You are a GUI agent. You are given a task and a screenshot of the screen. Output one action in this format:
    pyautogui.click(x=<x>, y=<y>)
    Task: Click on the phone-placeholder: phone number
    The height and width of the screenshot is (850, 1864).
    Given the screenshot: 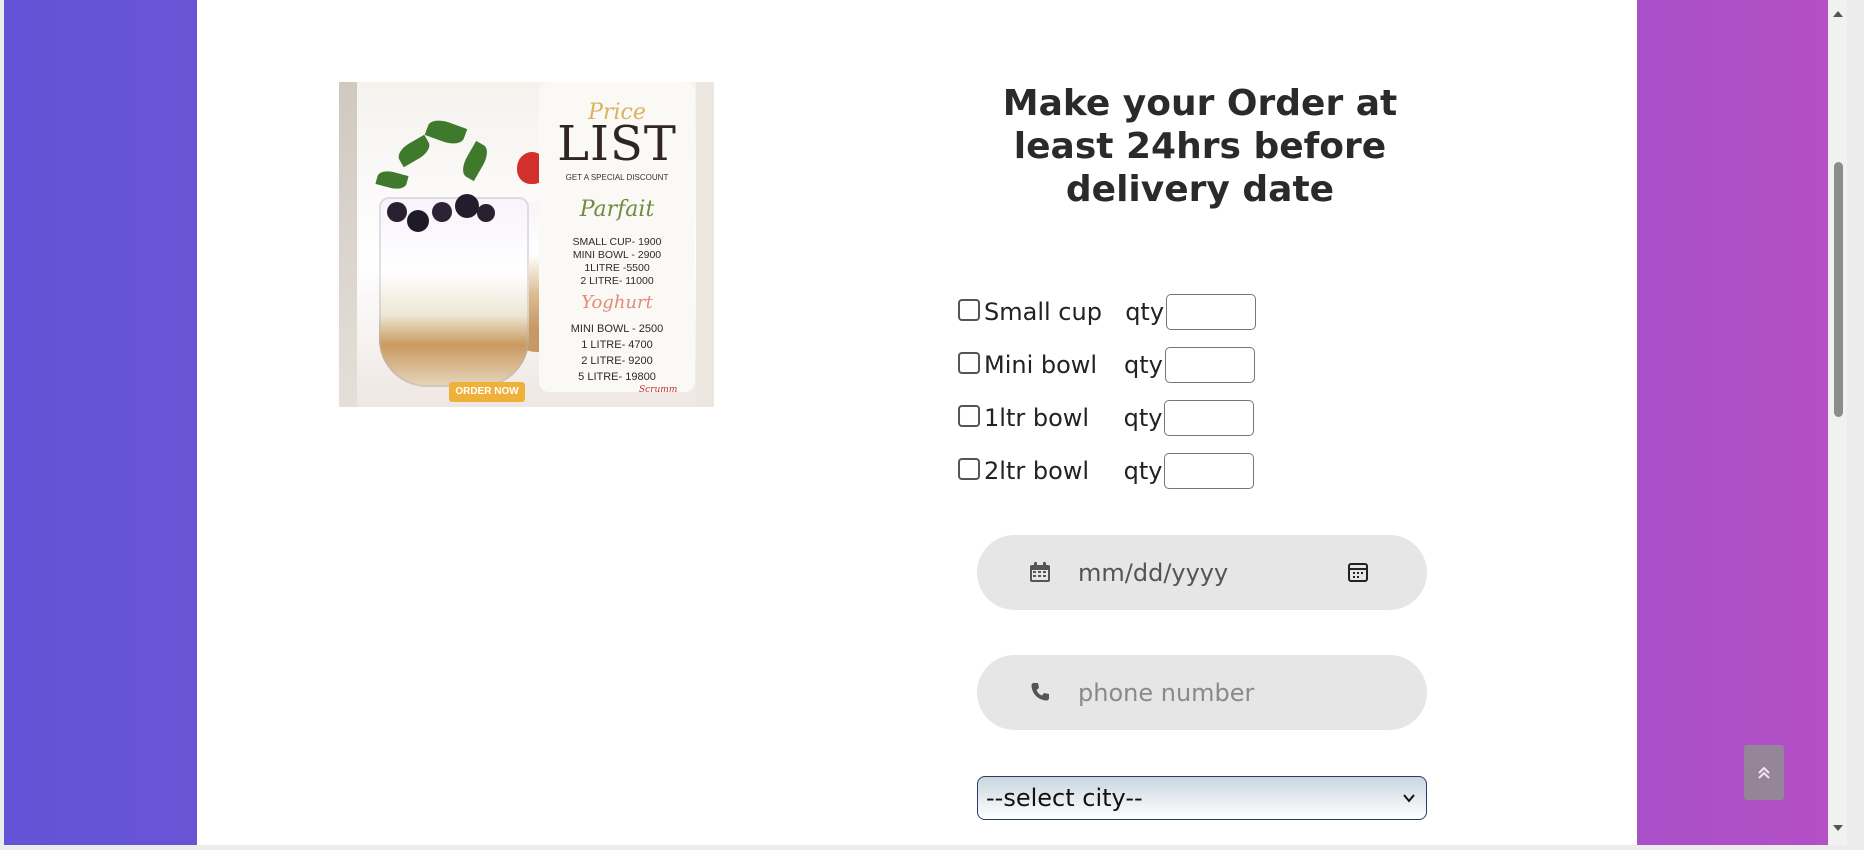 What is the action you would take?
    pyautogui.click(x=1166, y=692)
    